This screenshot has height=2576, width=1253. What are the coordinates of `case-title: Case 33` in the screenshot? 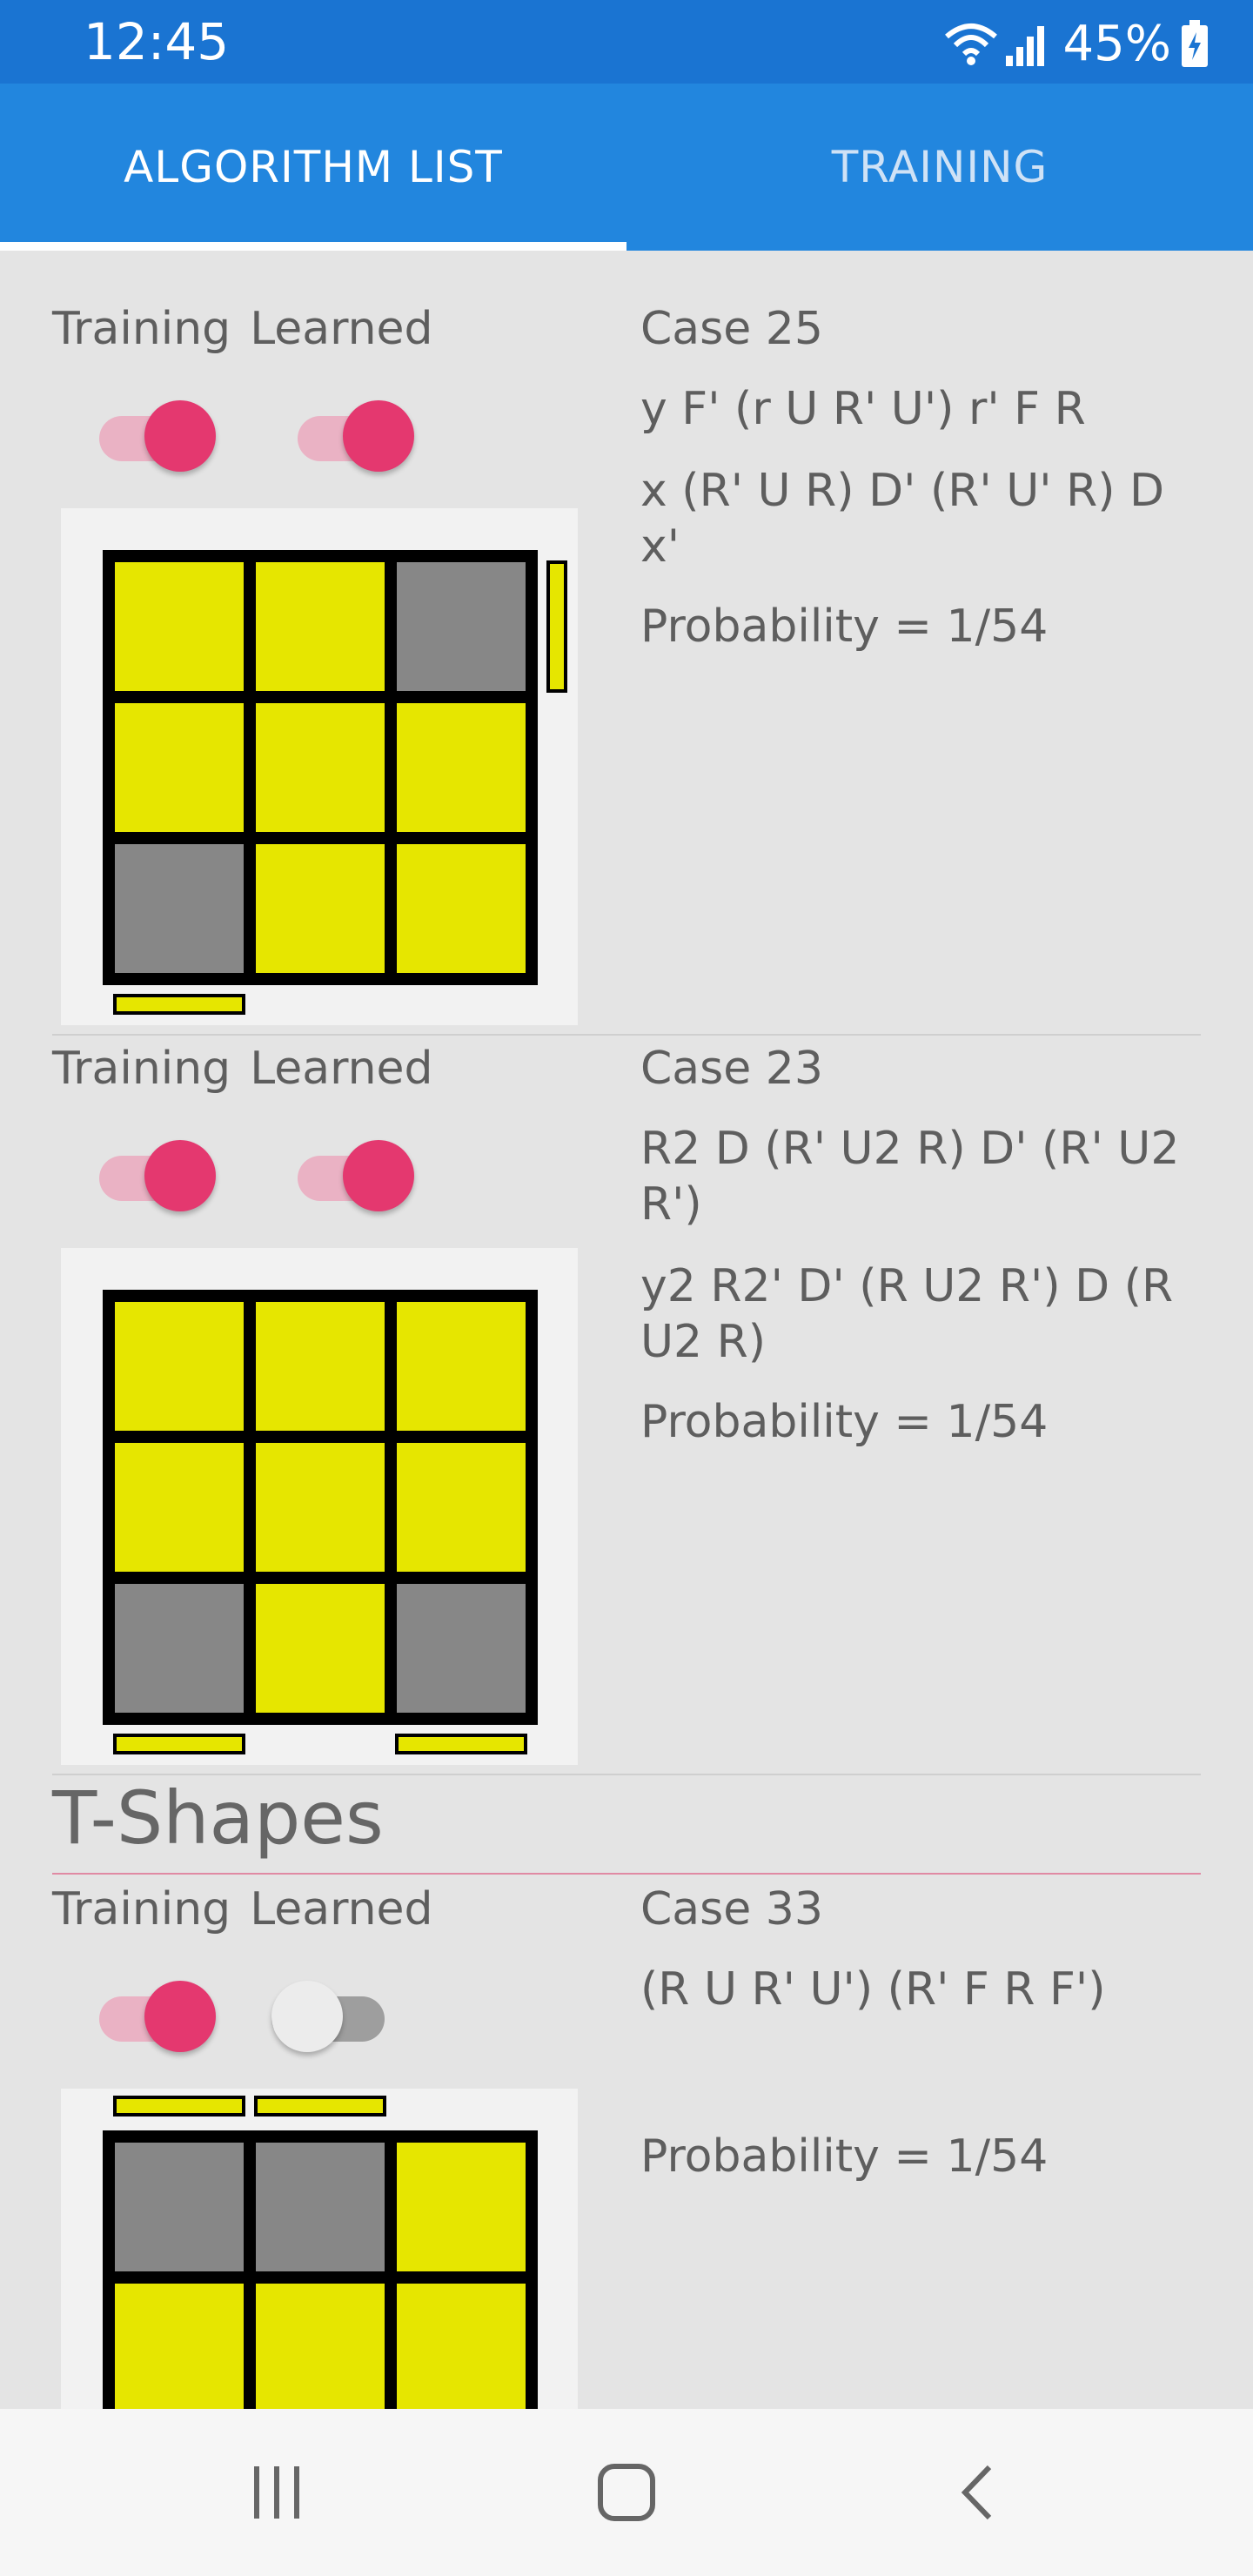 It's located at (928, 1909).